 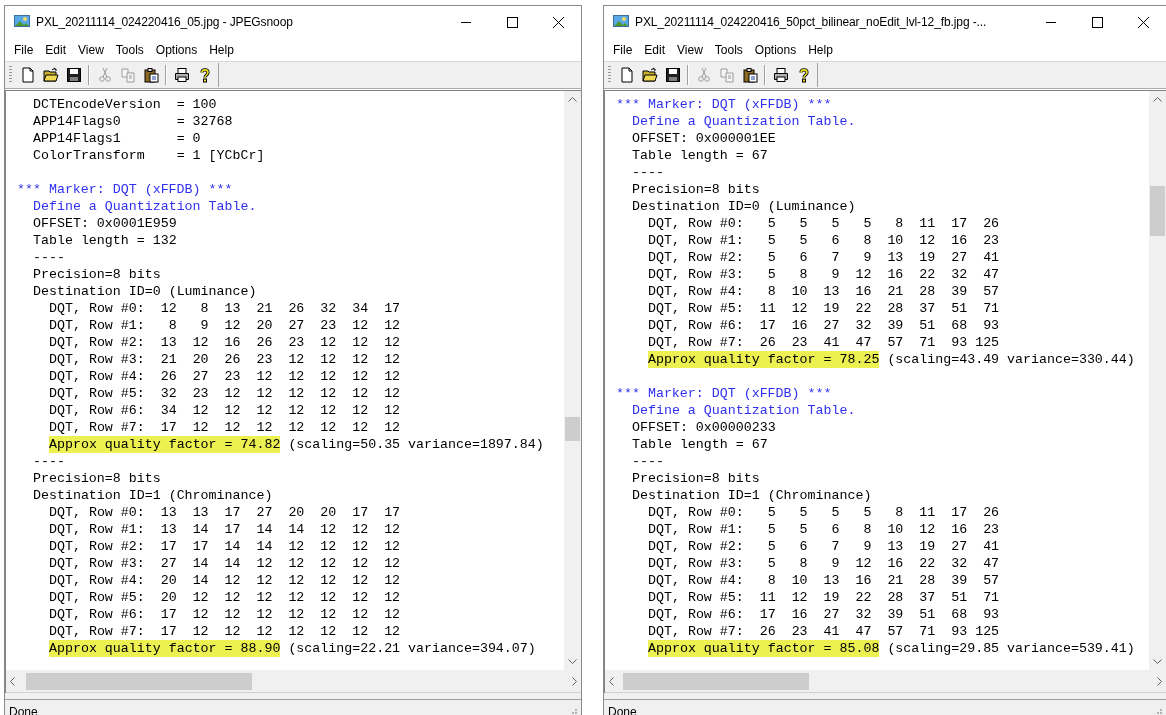 I want to click on table-row-line: DQT, Row #5: 20 12 12 12 12 12 12 12, so click(x=225, y=597).